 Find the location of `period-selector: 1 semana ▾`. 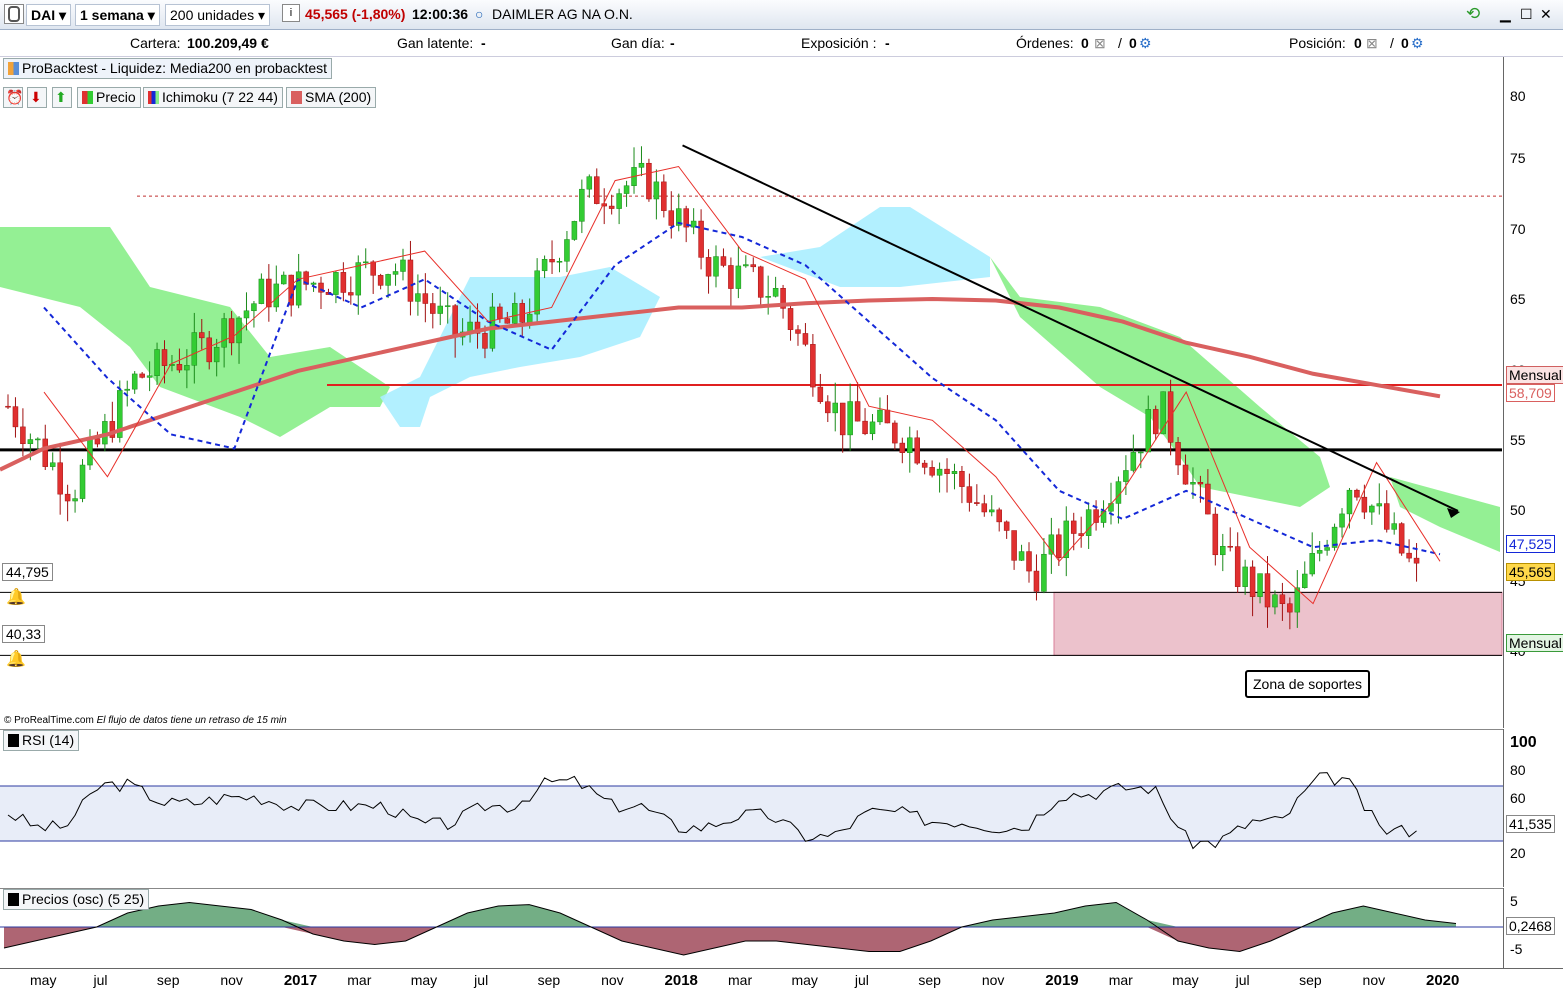

period-selector: 1 semana ▾ is located at coordinates (117, 15).